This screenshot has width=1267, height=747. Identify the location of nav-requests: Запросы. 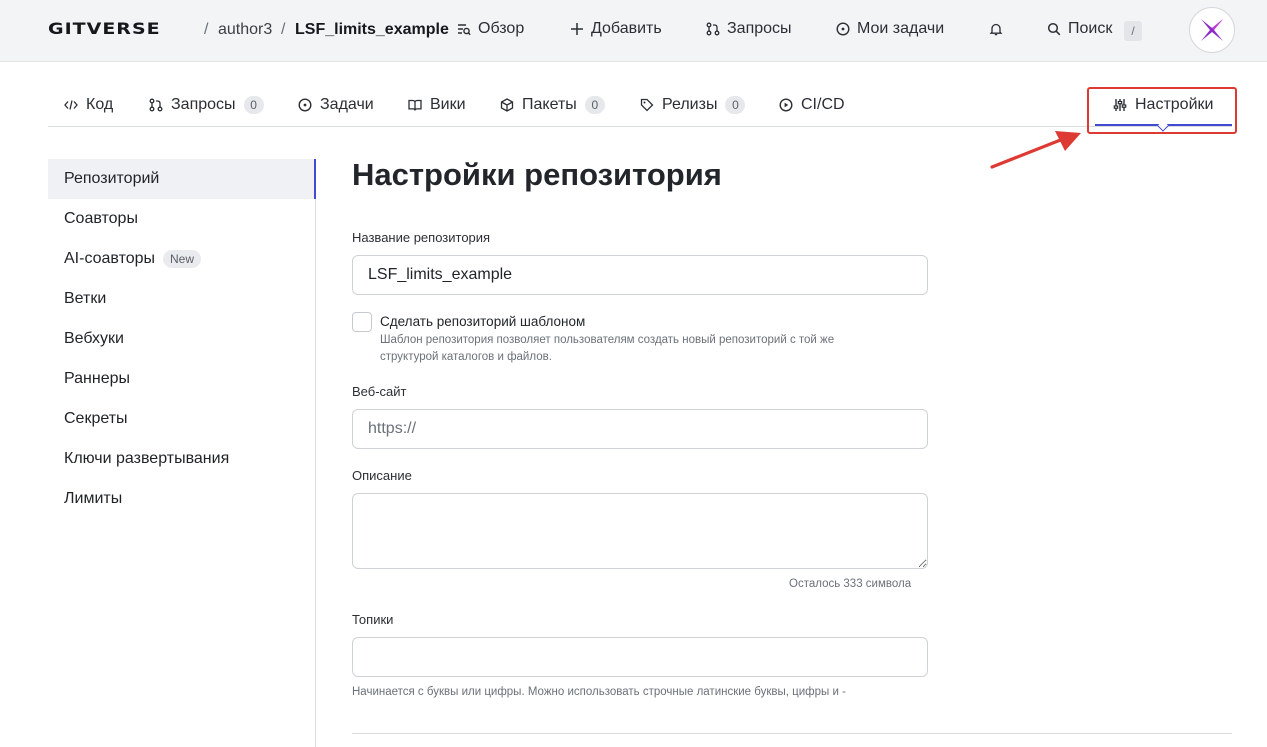
(749, 29).